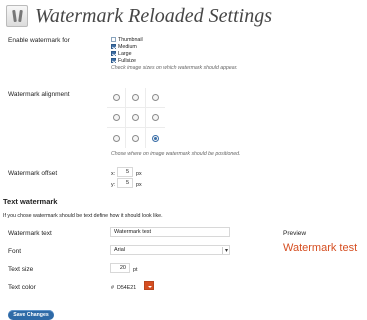 The image size is (367, 320). I want to click on alignment-cell-middle-center, so click(136, 118).